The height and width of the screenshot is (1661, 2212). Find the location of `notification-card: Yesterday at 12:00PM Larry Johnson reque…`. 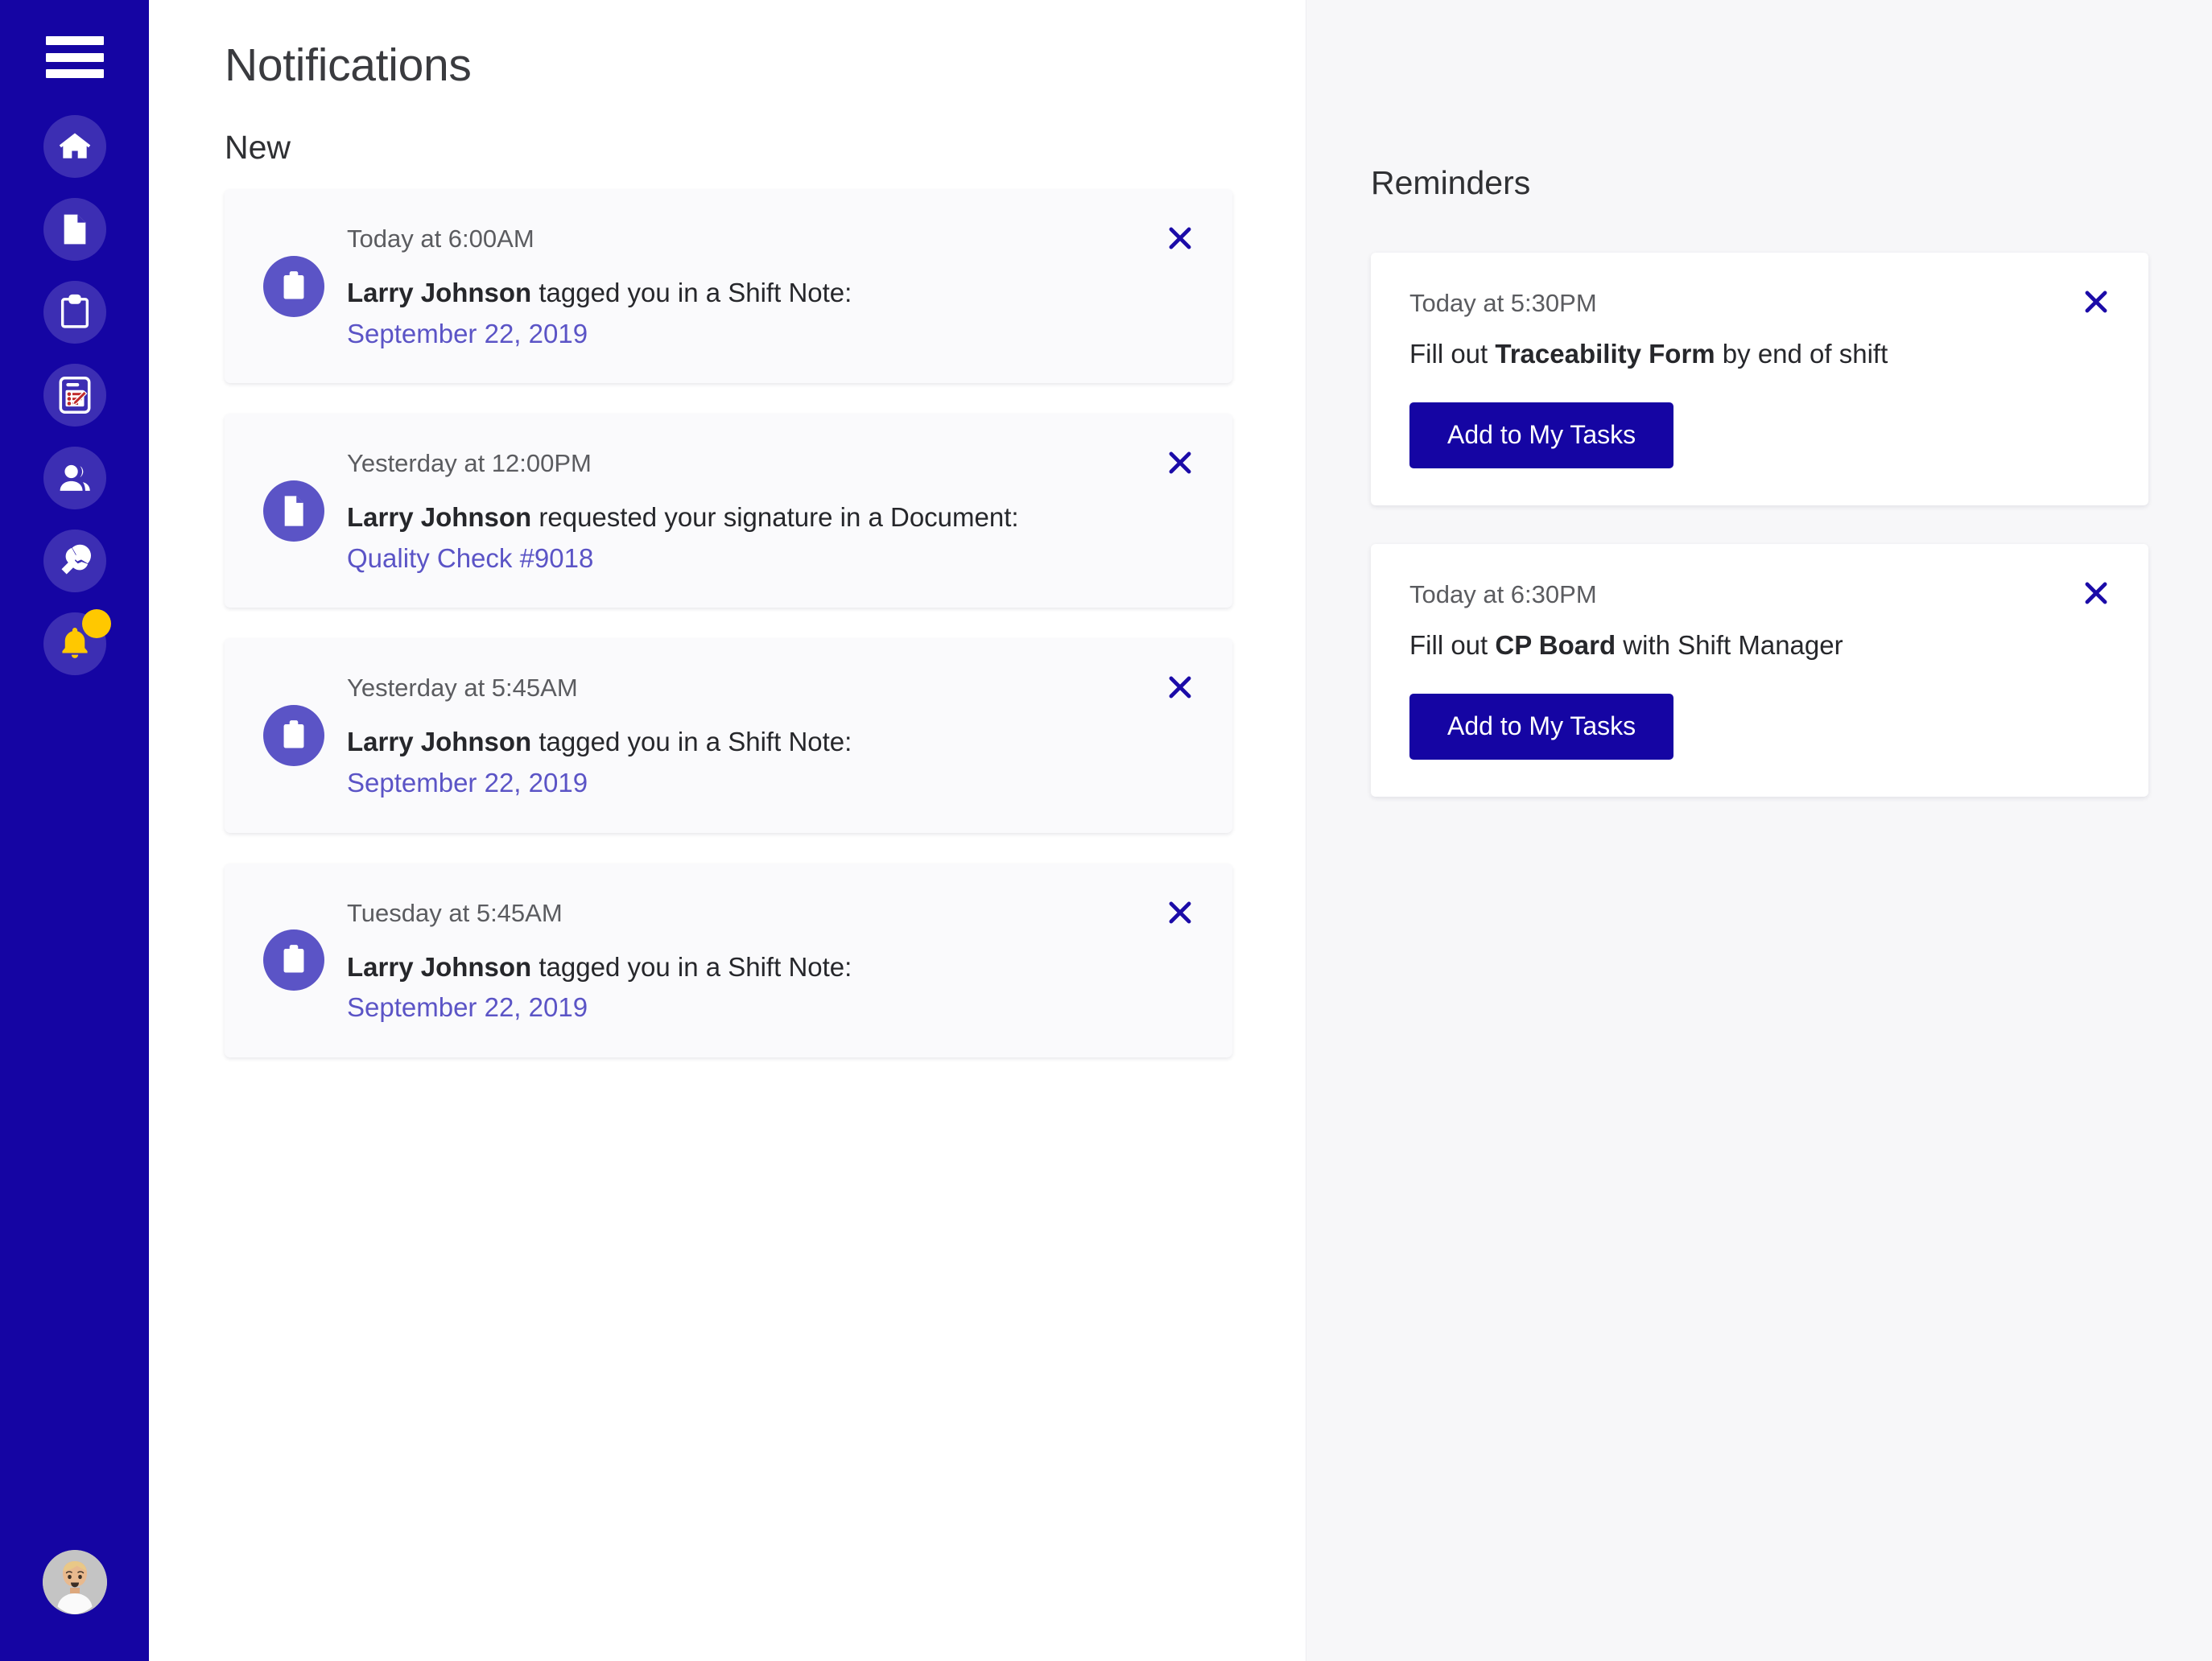

notification-card: Yesterday at 12:00PM Larry Johnson reque… is located at coordinates (728, 511).